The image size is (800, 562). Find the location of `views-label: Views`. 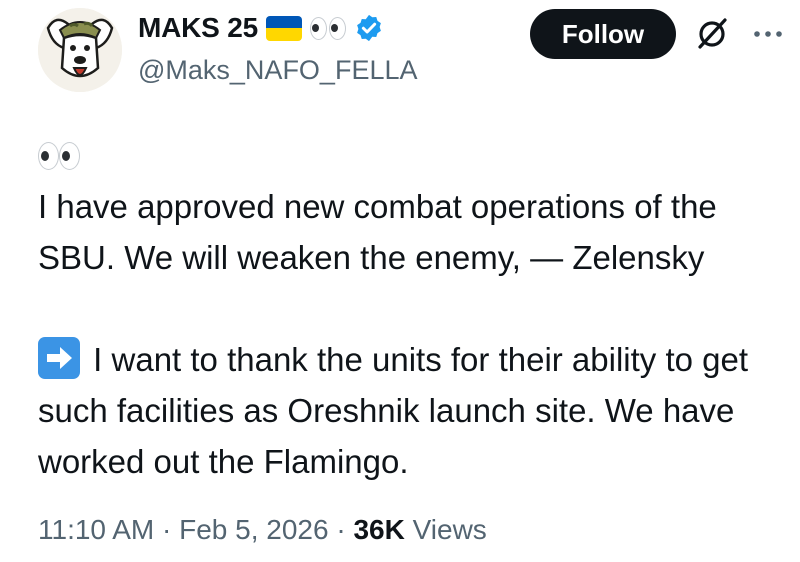

views-label: Views is located at coordinates (449, 529).